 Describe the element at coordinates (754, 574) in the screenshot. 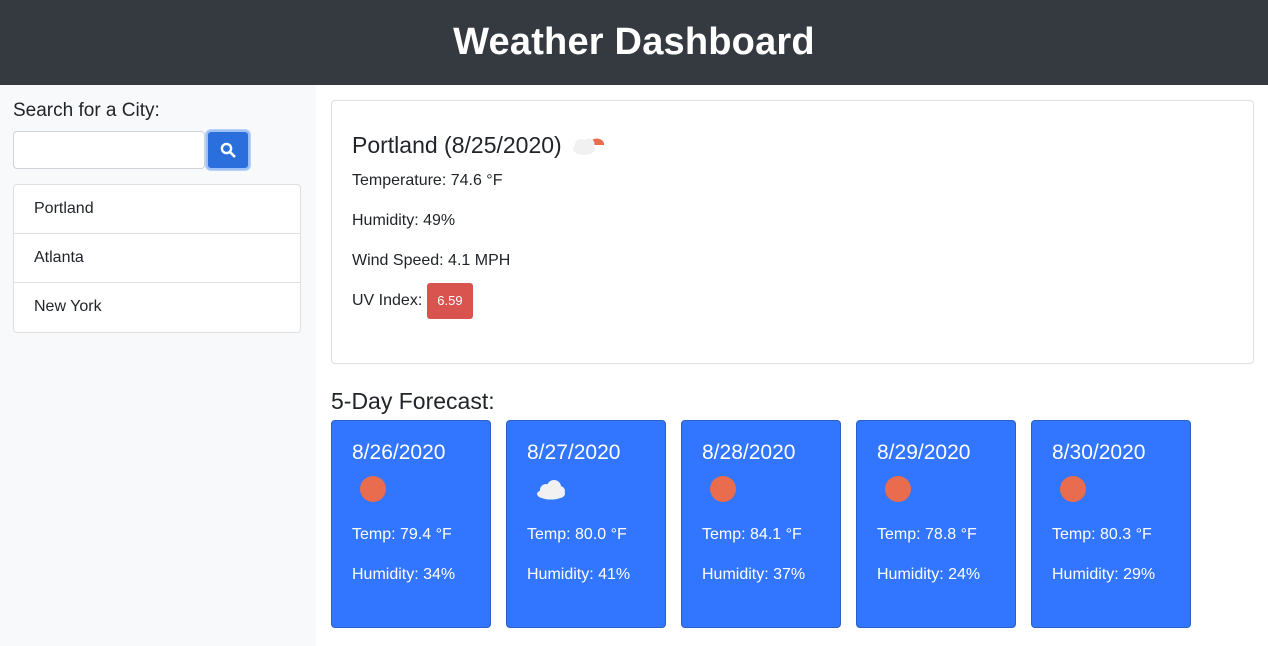

I see `forecast-humidity: Humidity: 37%` at that location.